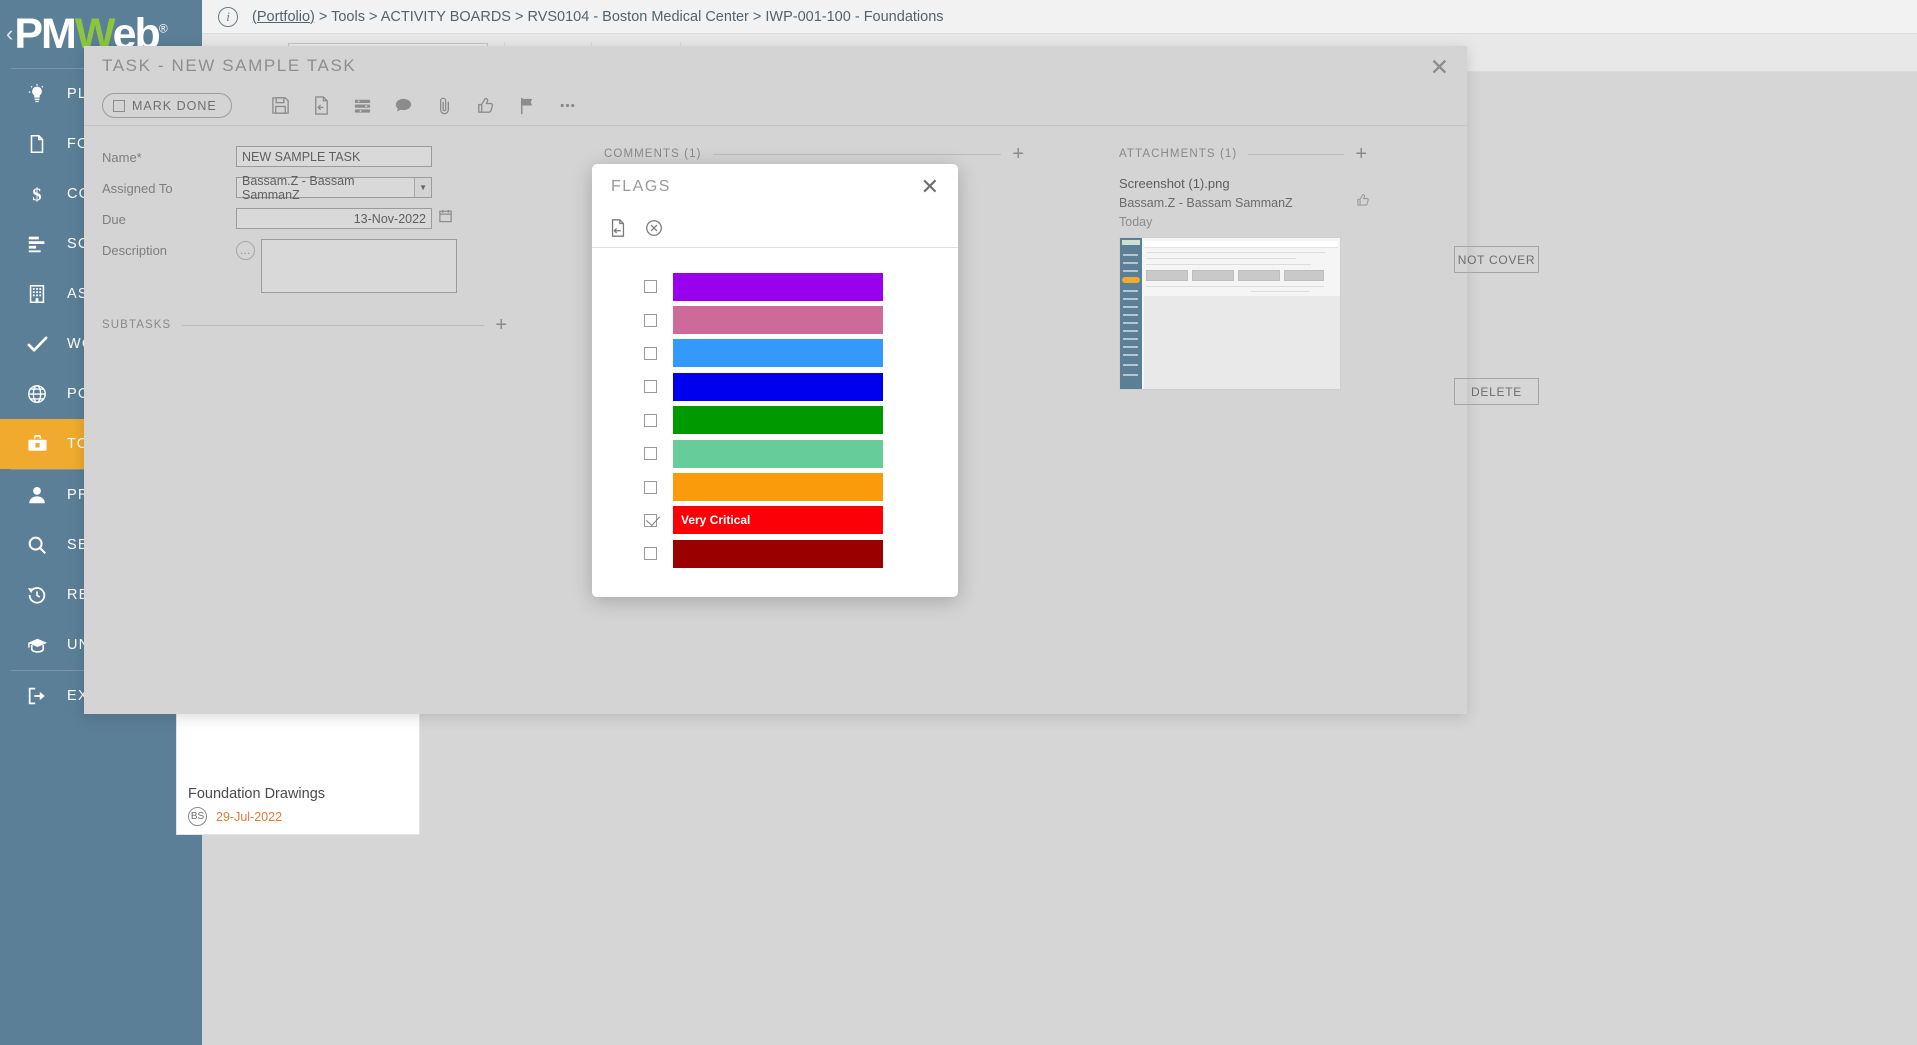 This screenshot has width=1917, height=1045. I want to click on export-icon, so click(321, 106).